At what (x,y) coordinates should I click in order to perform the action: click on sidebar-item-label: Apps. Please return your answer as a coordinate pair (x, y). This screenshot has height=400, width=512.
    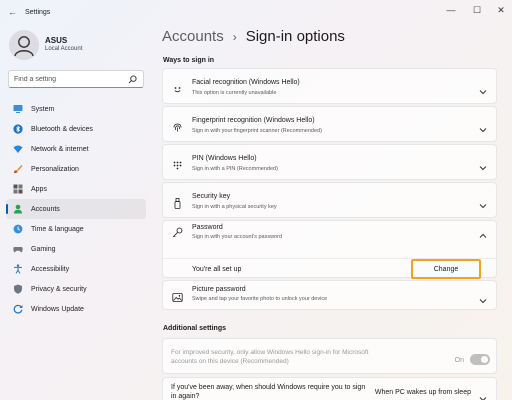
    Looking at the image, I should click on (39, 189).